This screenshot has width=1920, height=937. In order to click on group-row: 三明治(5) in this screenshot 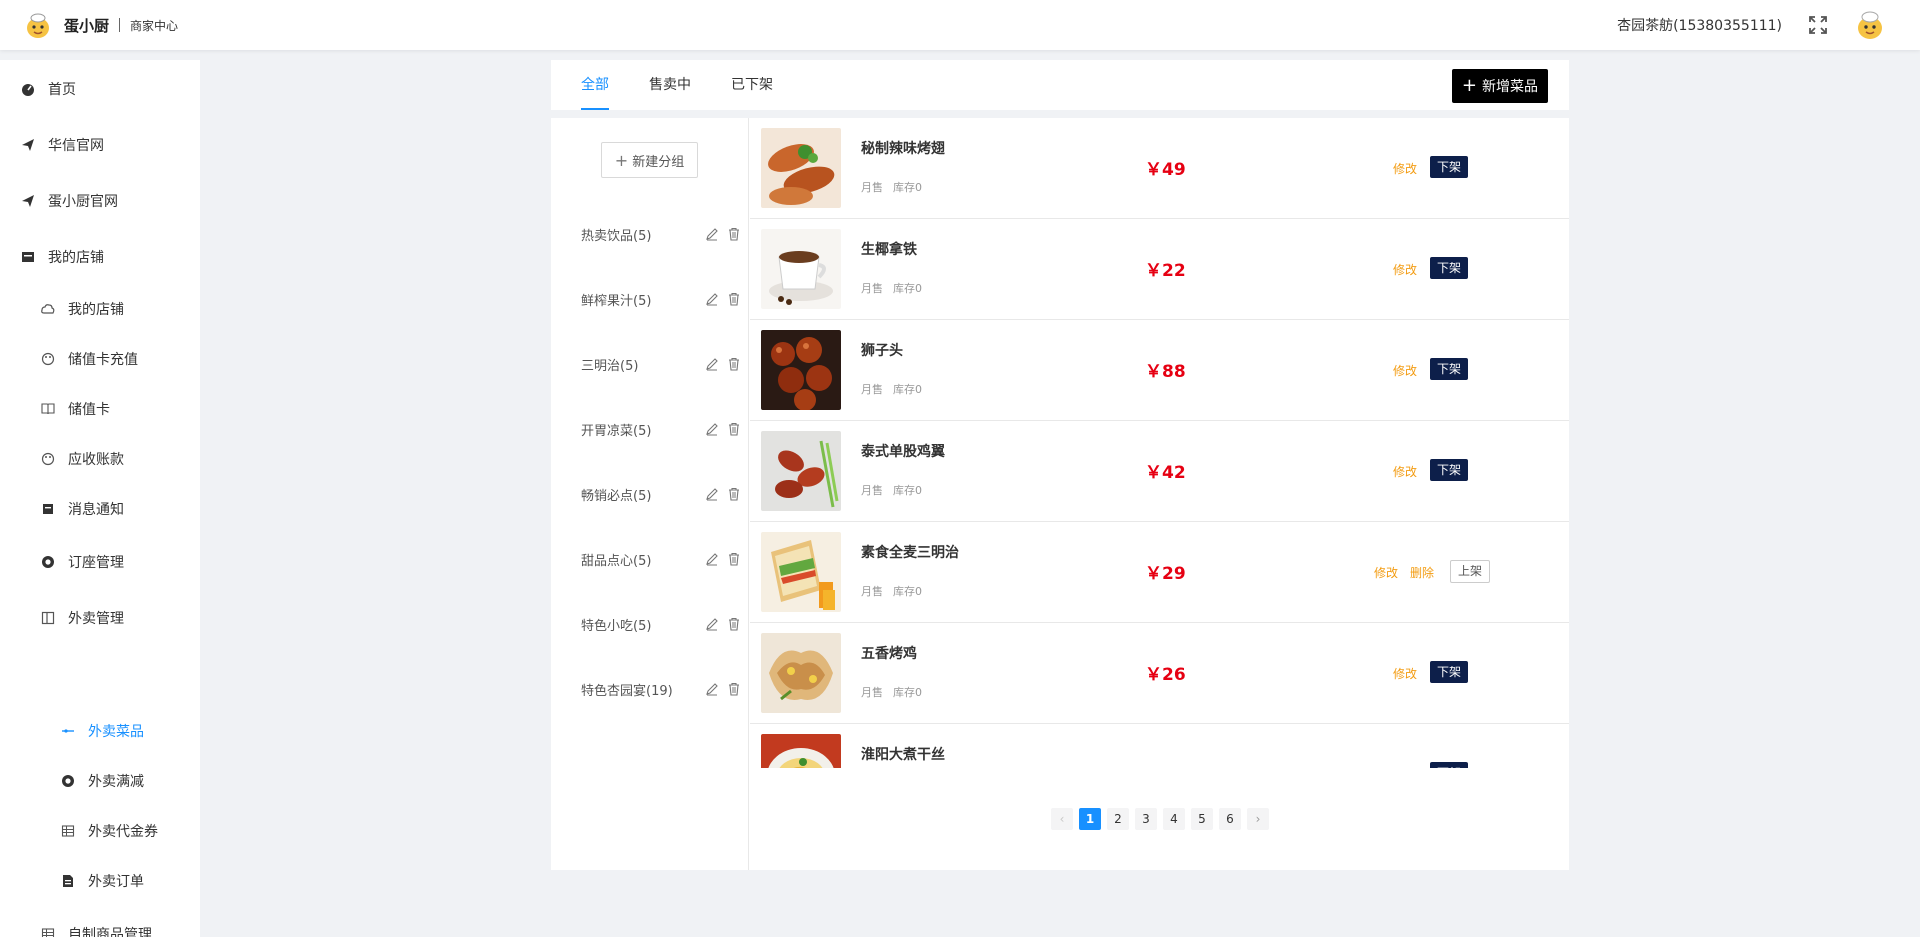, I will do `click(661, 364)`.